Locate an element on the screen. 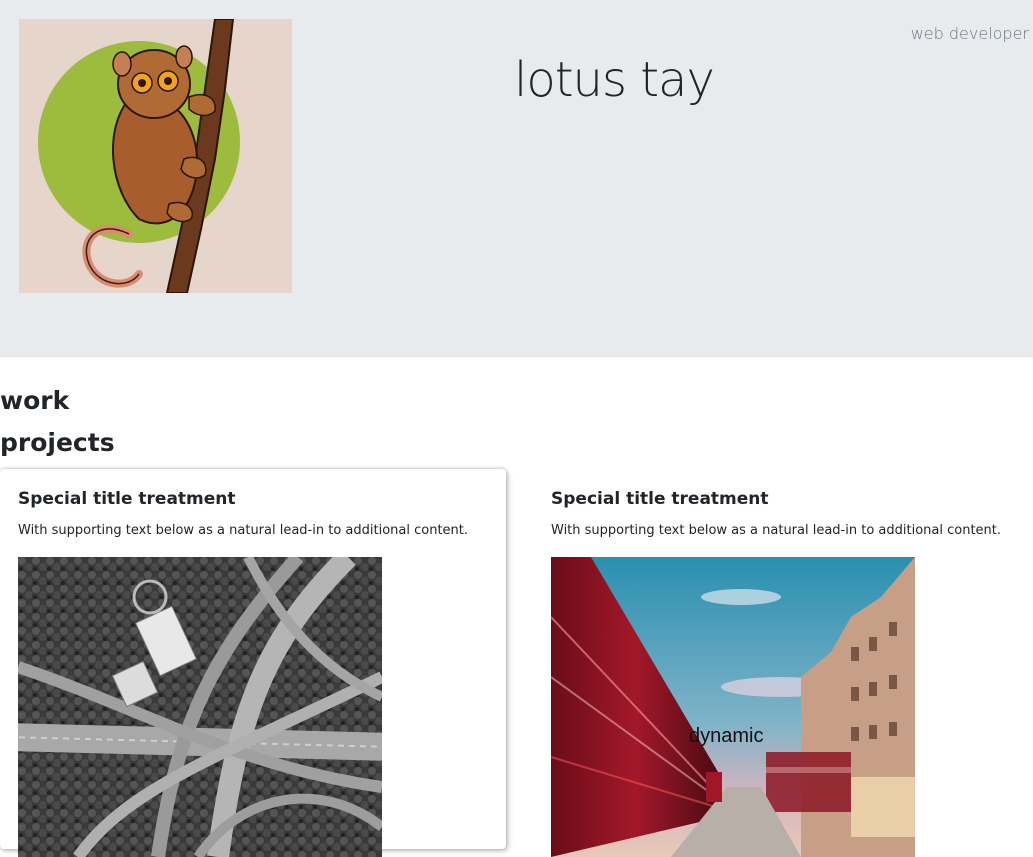 The width and height of the screenshot is (1033, 857). card-image: dynamic is located at coordinates (733, 707).